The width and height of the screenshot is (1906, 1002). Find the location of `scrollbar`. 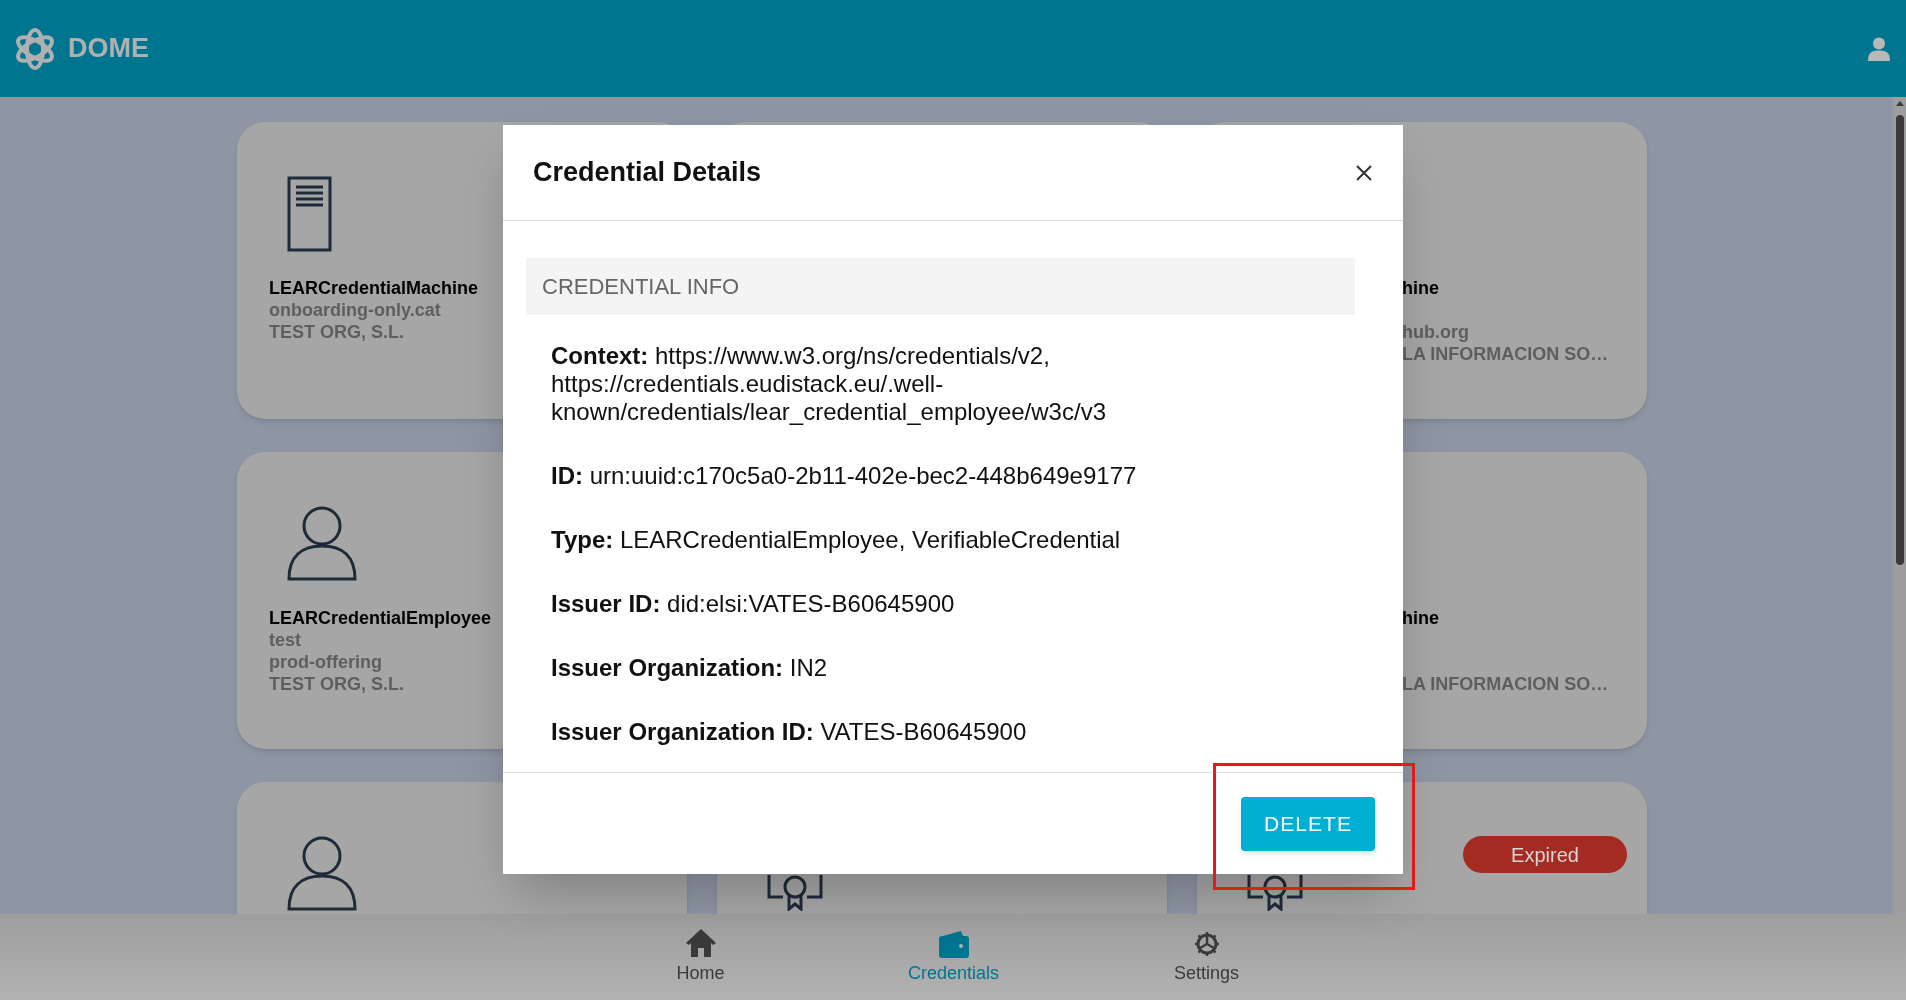

scrollbar is located at coordinates (1899, 505).